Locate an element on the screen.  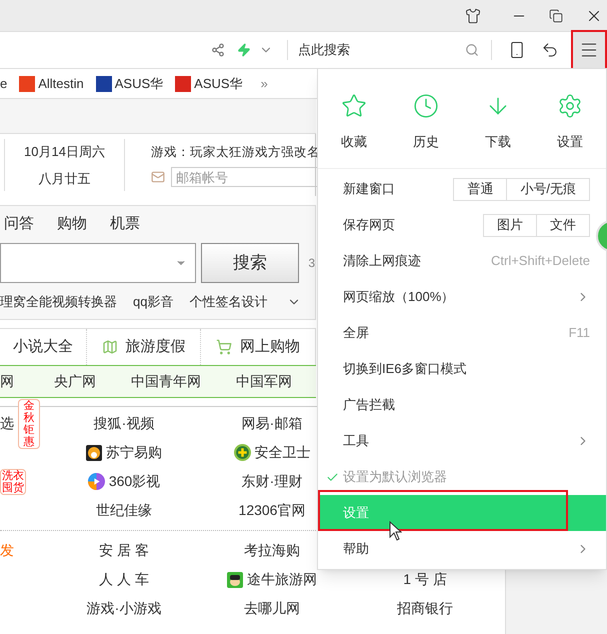
menu-item-label: 网页缩放（100%） is located at coordinates (398, 297).